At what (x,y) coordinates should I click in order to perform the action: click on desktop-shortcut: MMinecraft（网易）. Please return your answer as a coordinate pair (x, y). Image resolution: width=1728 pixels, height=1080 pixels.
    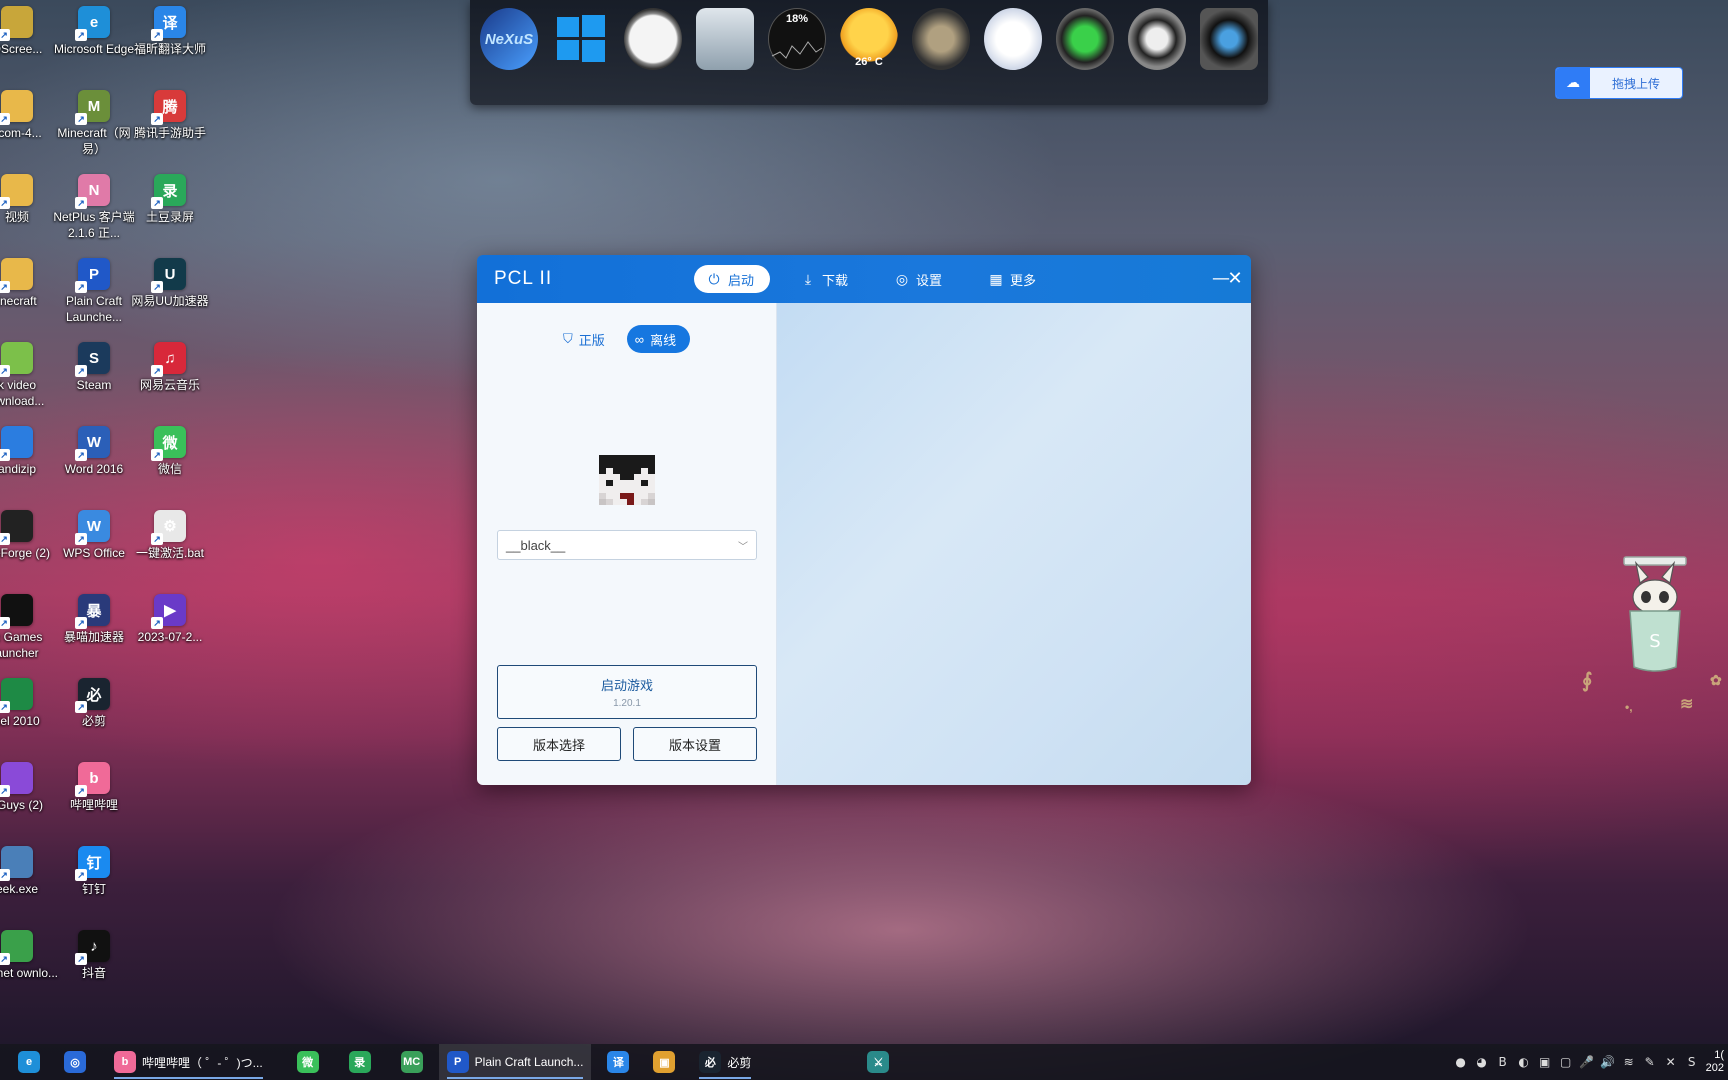
    Looking at the image, I should click on (94, 130).